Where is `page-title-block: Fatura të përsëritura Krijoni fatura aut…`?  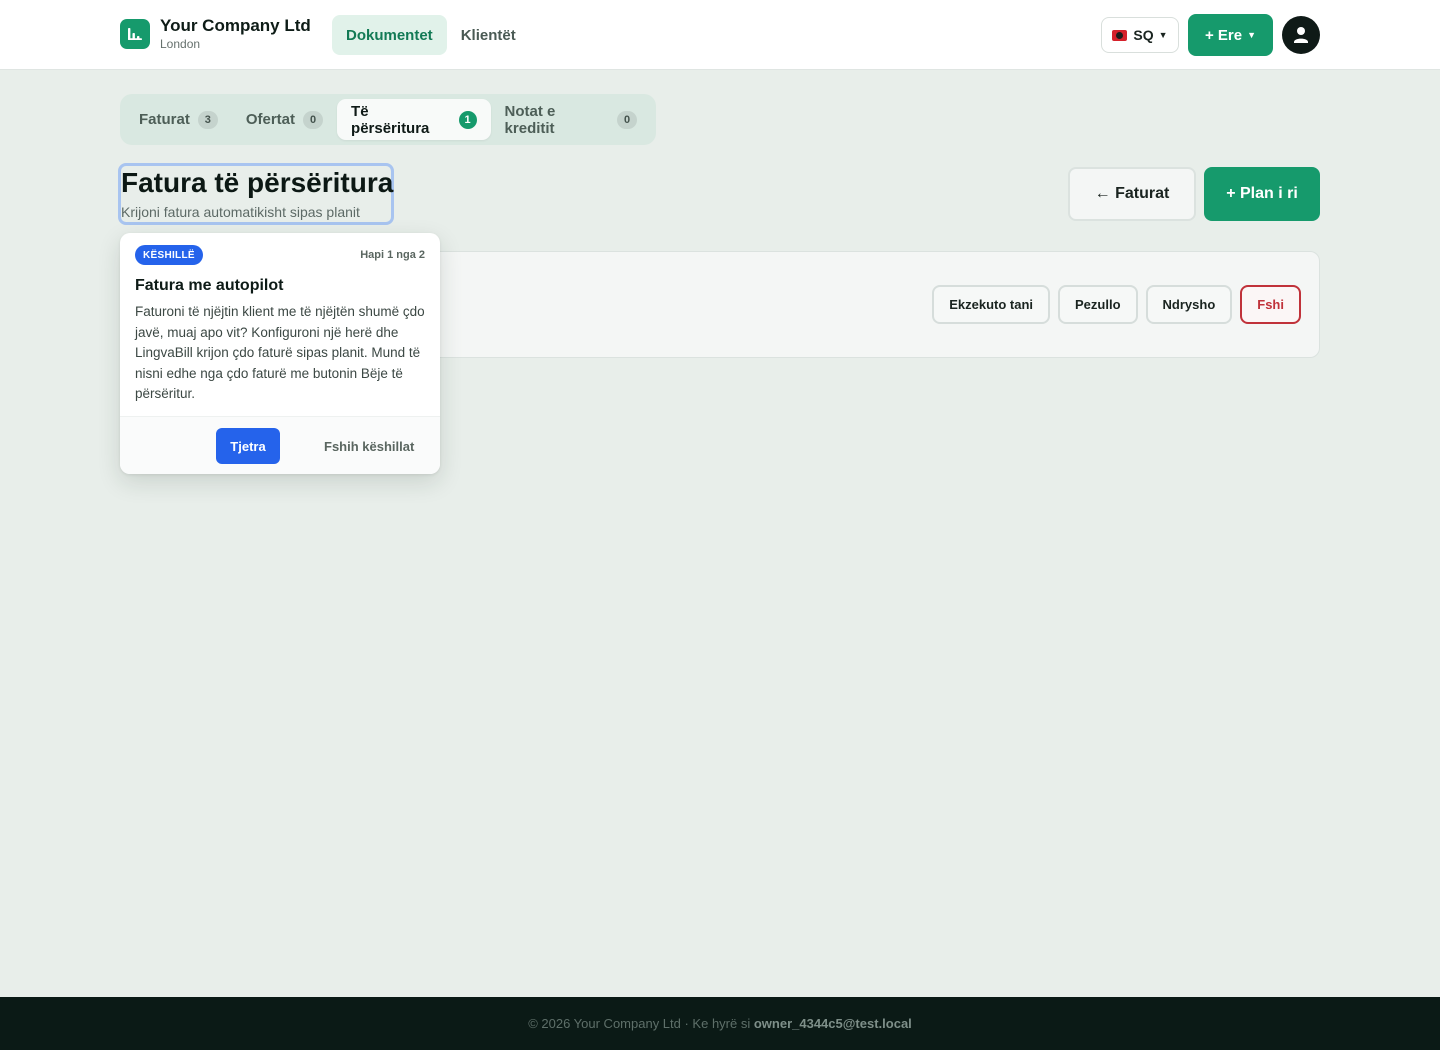 page-title-block: Fatura të përsëritura Krijoni fatura aut… is located at coordinates (256, 194).